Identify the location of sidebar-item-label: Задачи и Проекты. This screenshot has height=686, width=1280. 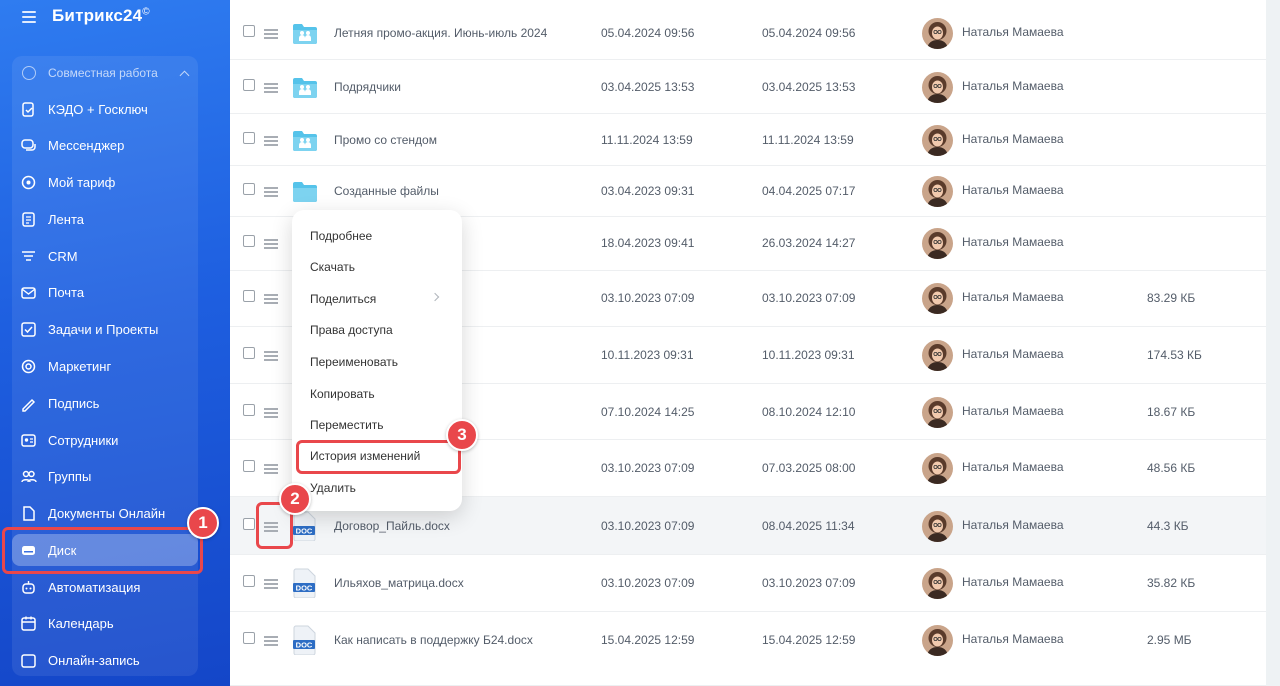
(103, 329).